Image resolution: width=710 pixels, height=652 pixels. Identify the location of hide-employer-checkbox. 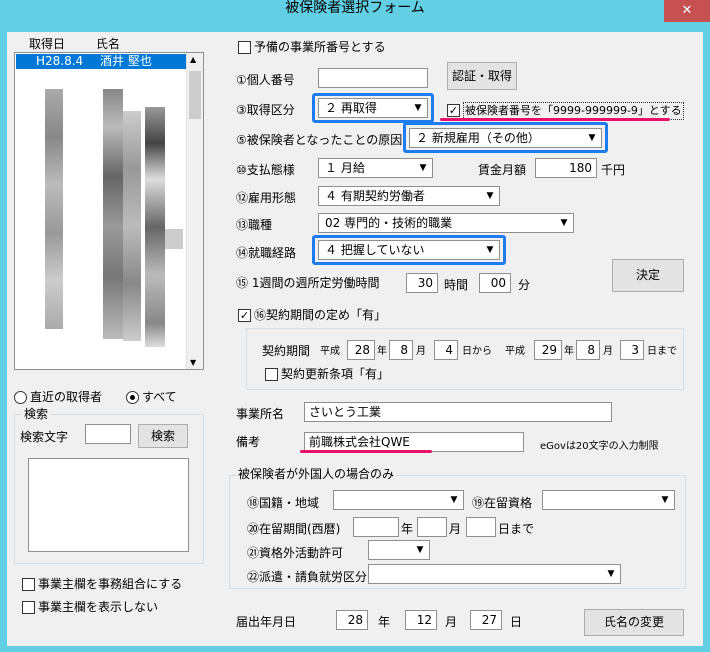
(28, 607).